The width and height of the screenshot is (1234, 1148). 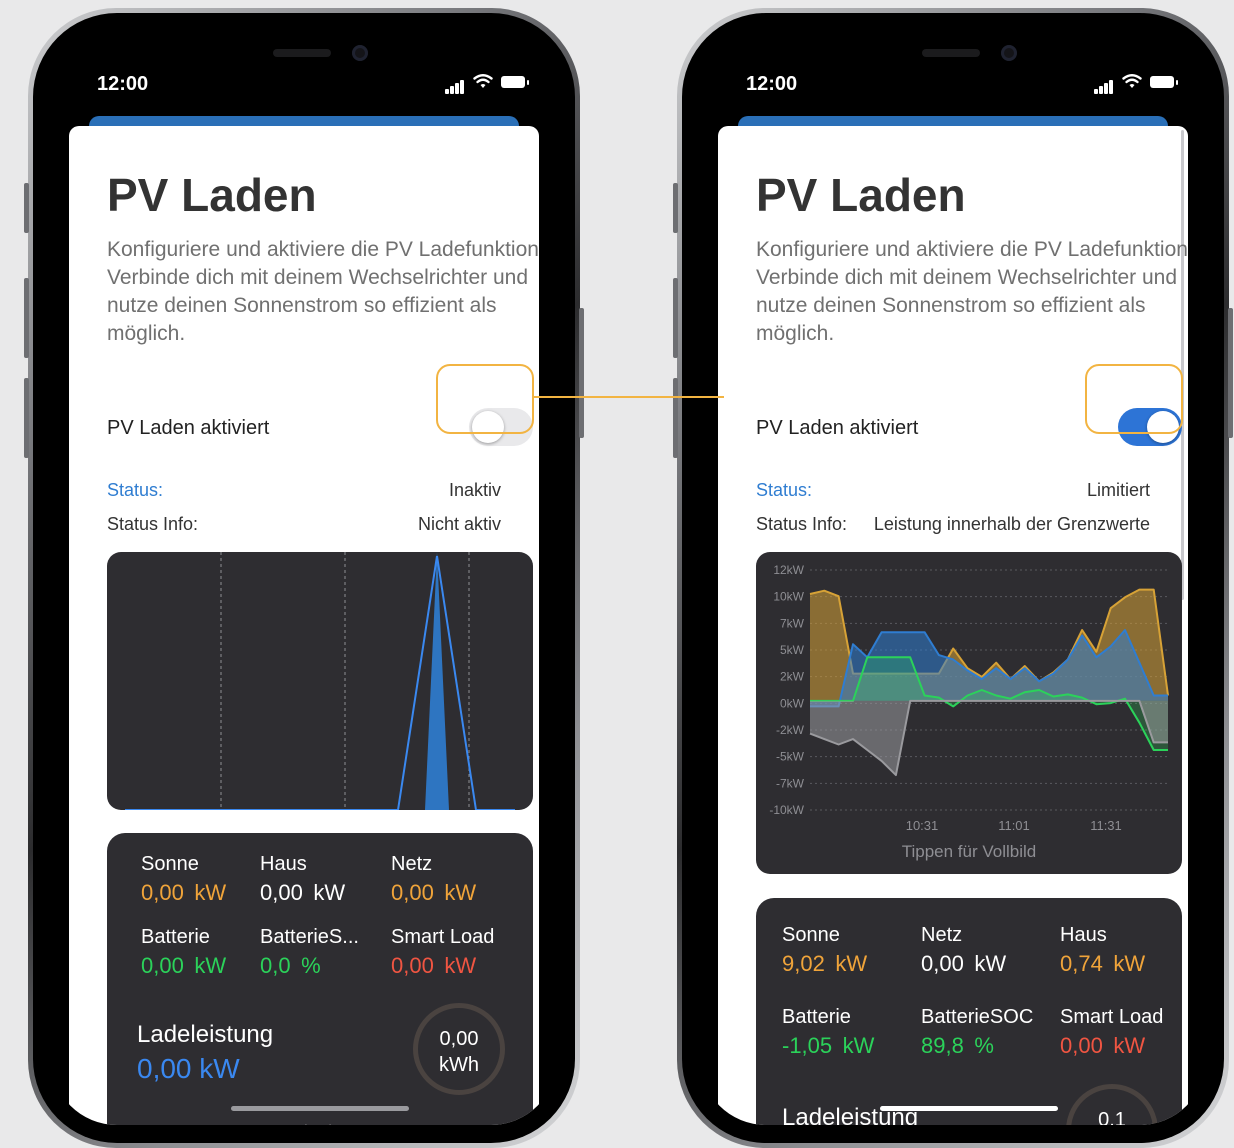 I want to click on power-chart-plot, so click(x=320, y=681).